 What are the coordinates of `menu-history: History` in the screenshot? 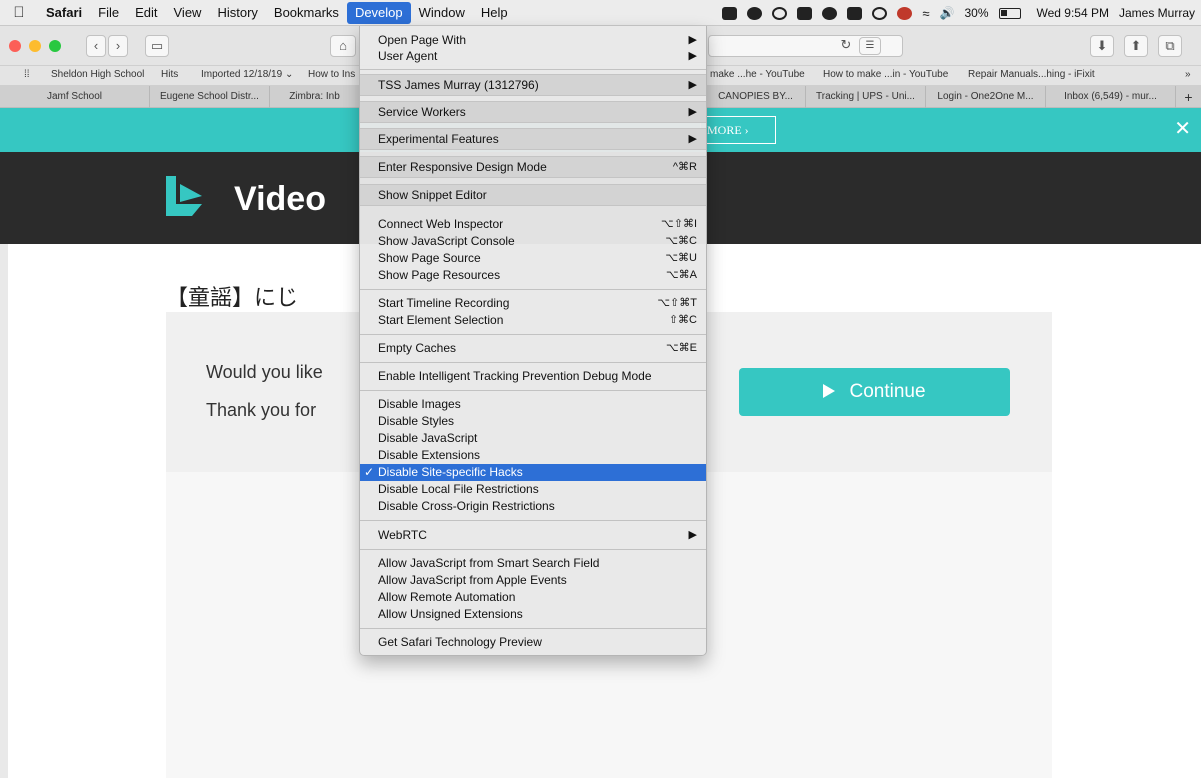 It's located at (237, 13).